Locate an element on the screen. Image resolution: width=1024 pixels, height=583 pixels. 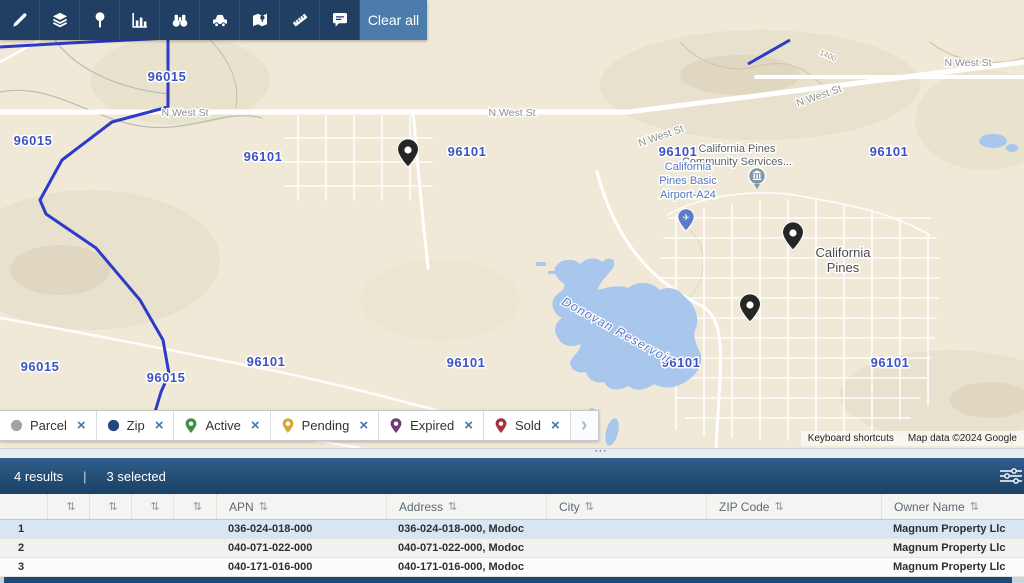
expired-pin-icon is located at coordinates (396, 425).